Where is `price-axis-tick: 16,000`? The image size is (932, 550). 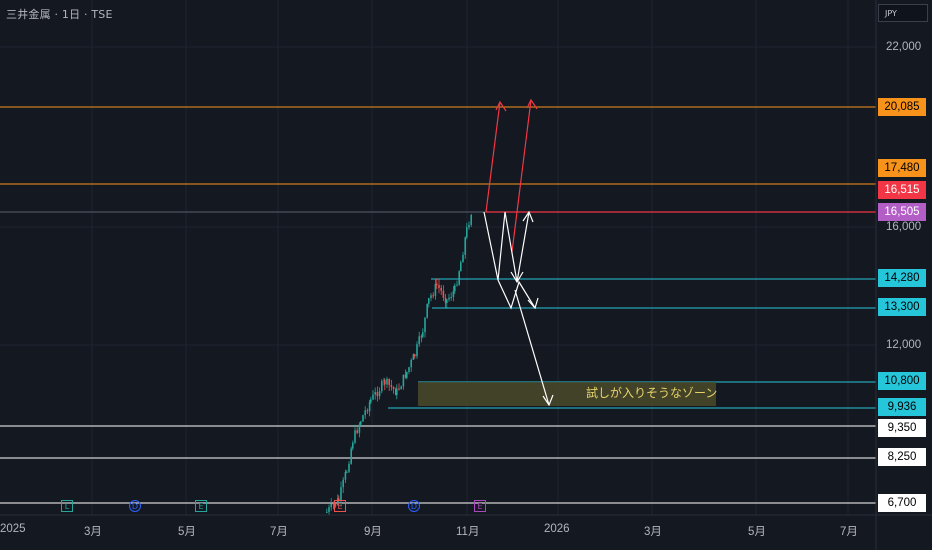 price-axis-tick: 16,000 is located at coordinates (904, 227).